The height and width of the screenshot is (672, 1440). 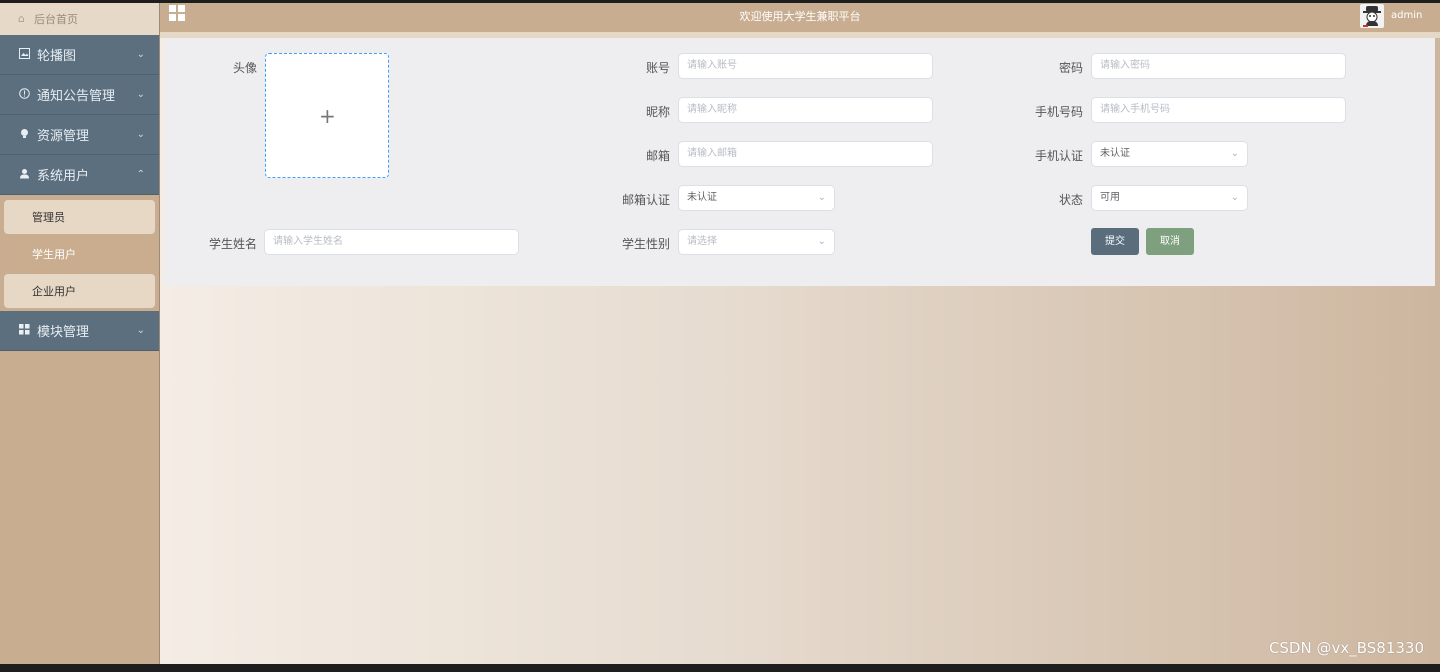 I want to click on sidebar-menu-label: 通知公告管理, so click(x=76, y=96).